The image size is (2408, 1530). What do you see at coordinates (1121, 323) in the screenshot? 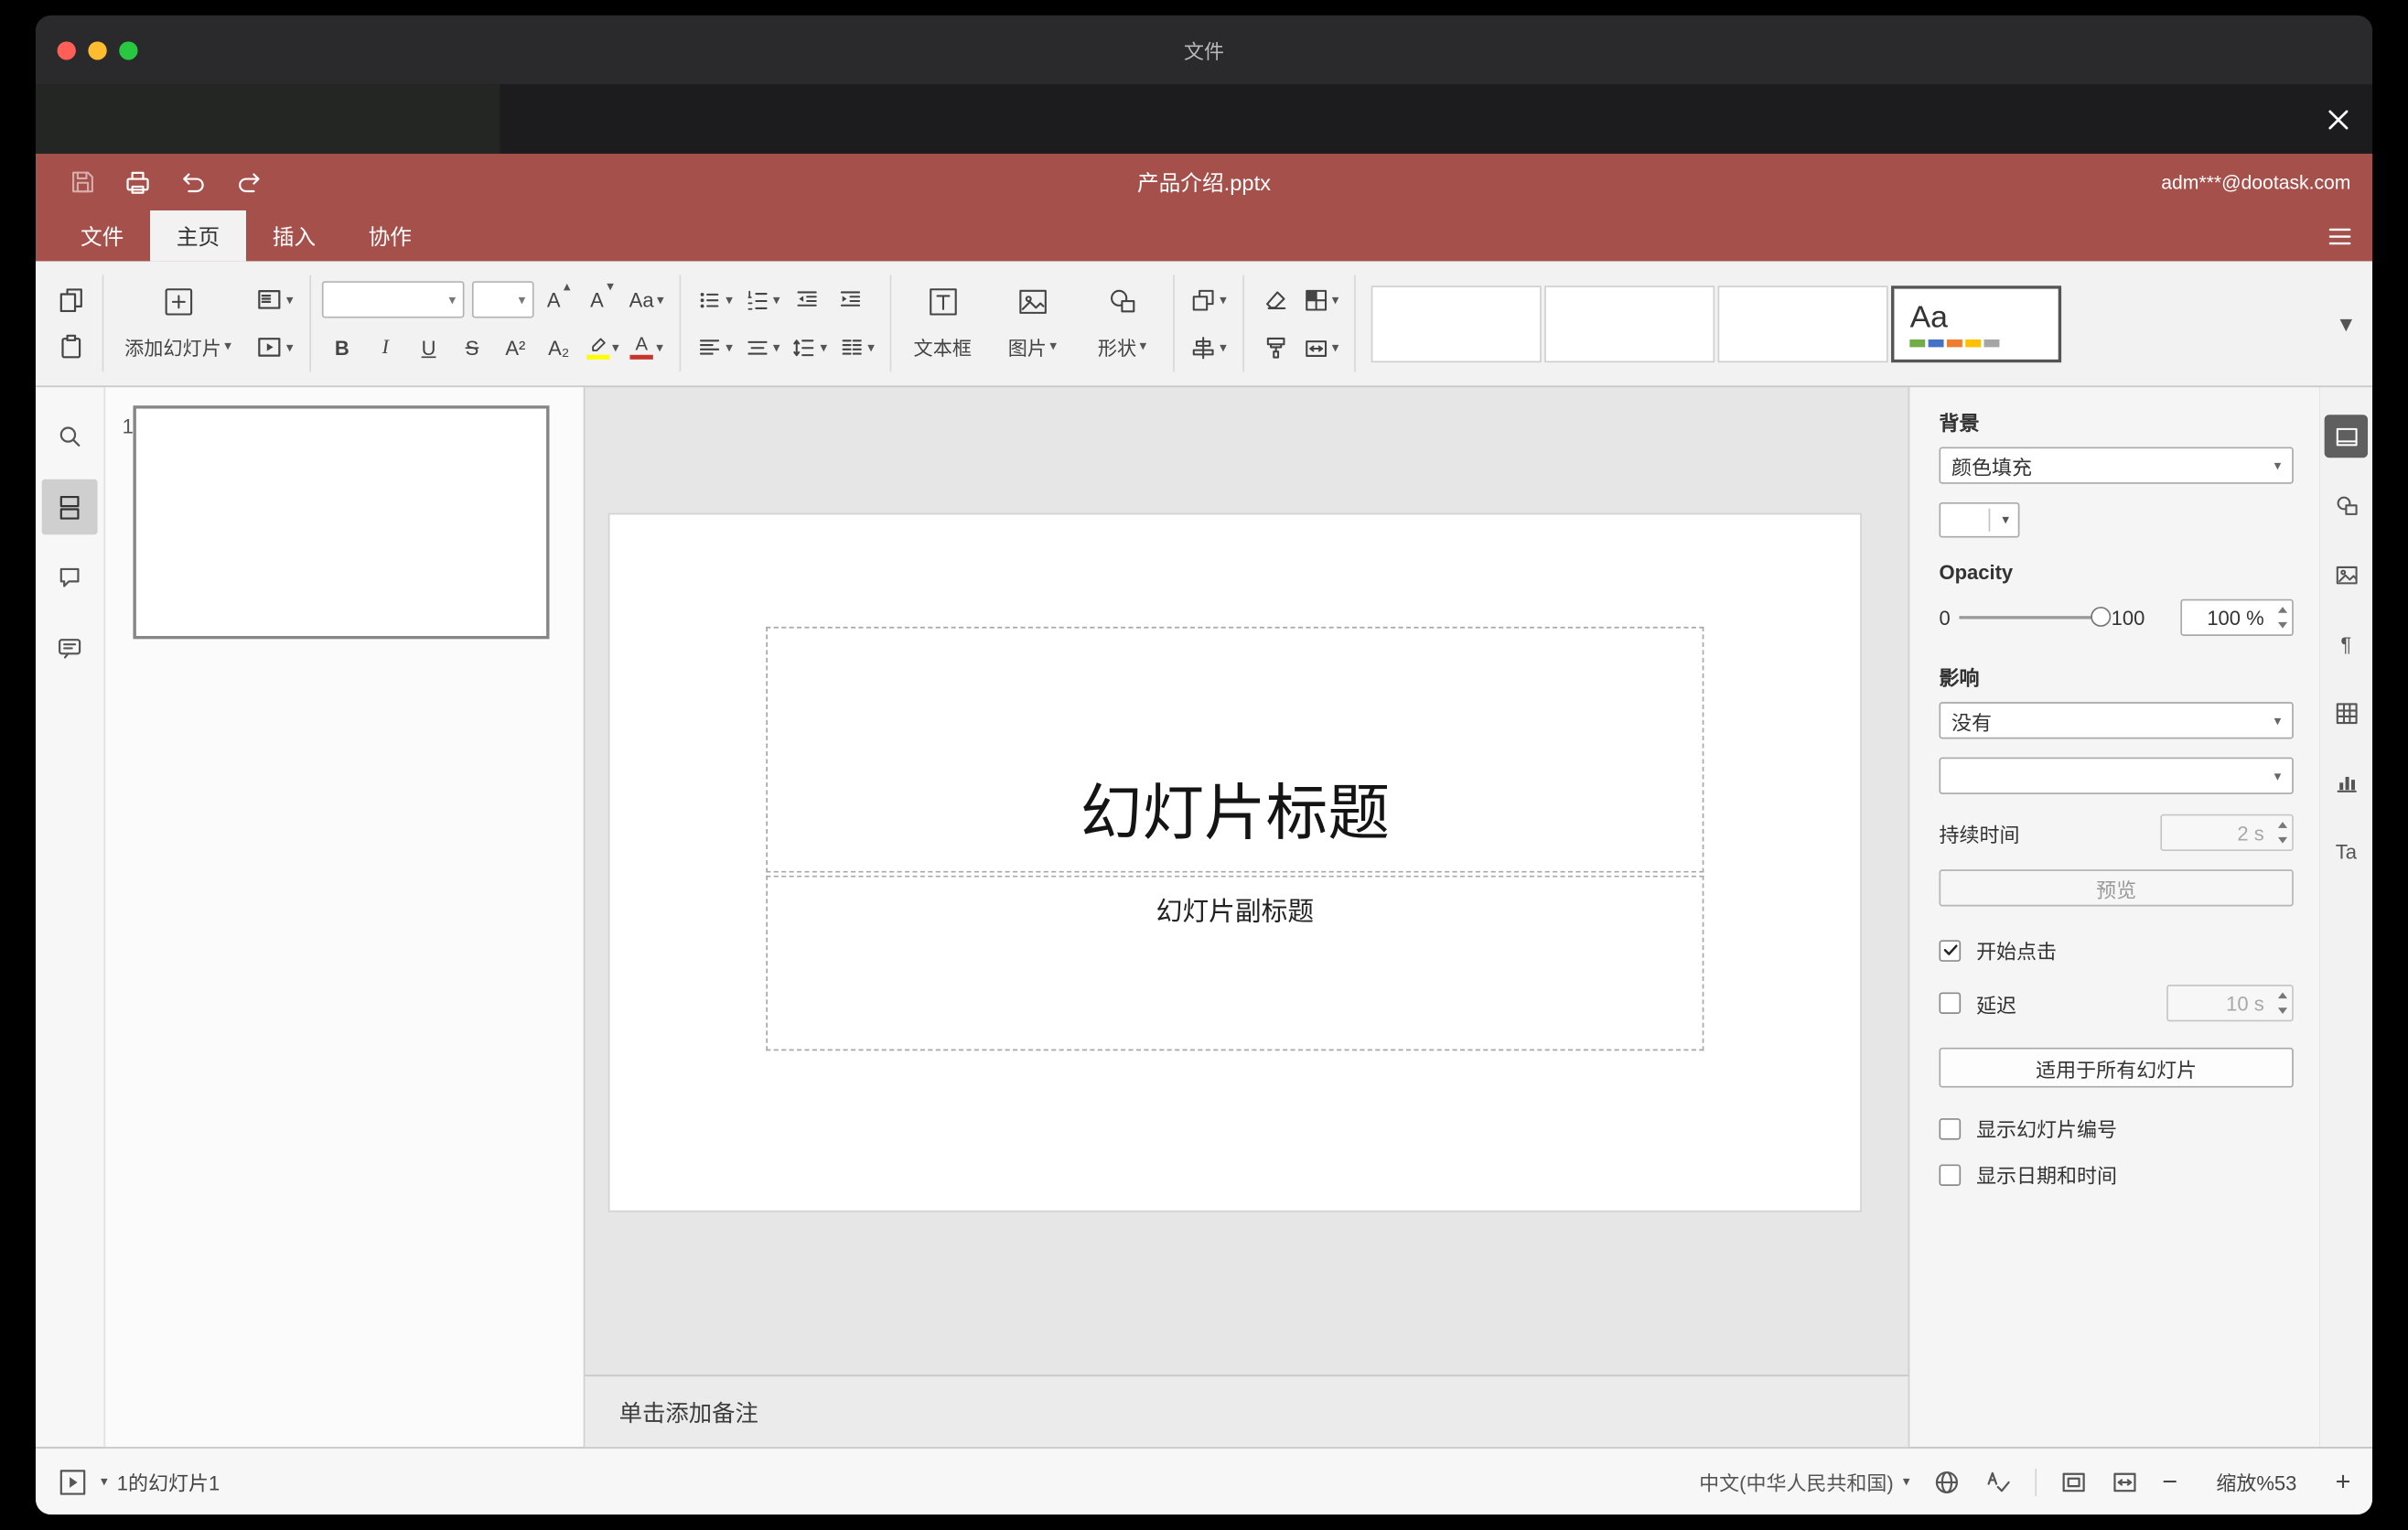
I see `insert-shape-button: 形状 ▾` at bounding box center [1121, 323].